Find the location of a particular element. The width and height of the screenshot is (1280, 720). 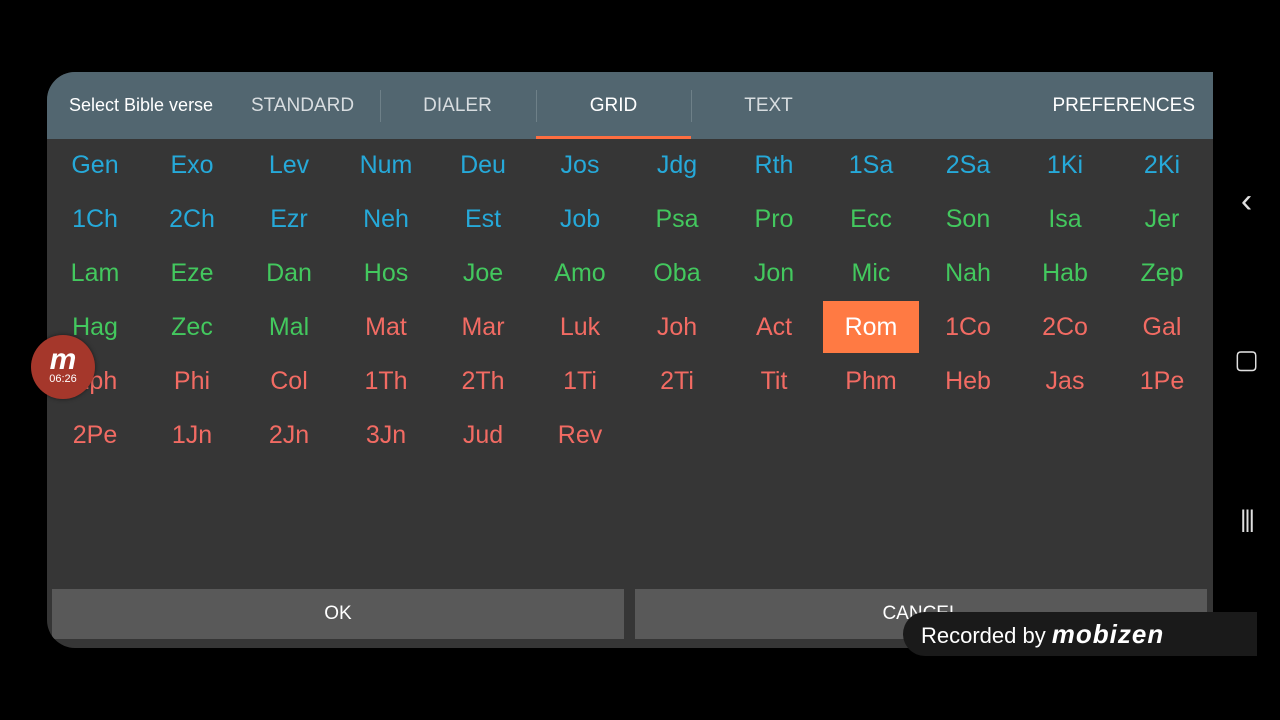

book-cell-gen: Gen is located at coordinates (95, 165).